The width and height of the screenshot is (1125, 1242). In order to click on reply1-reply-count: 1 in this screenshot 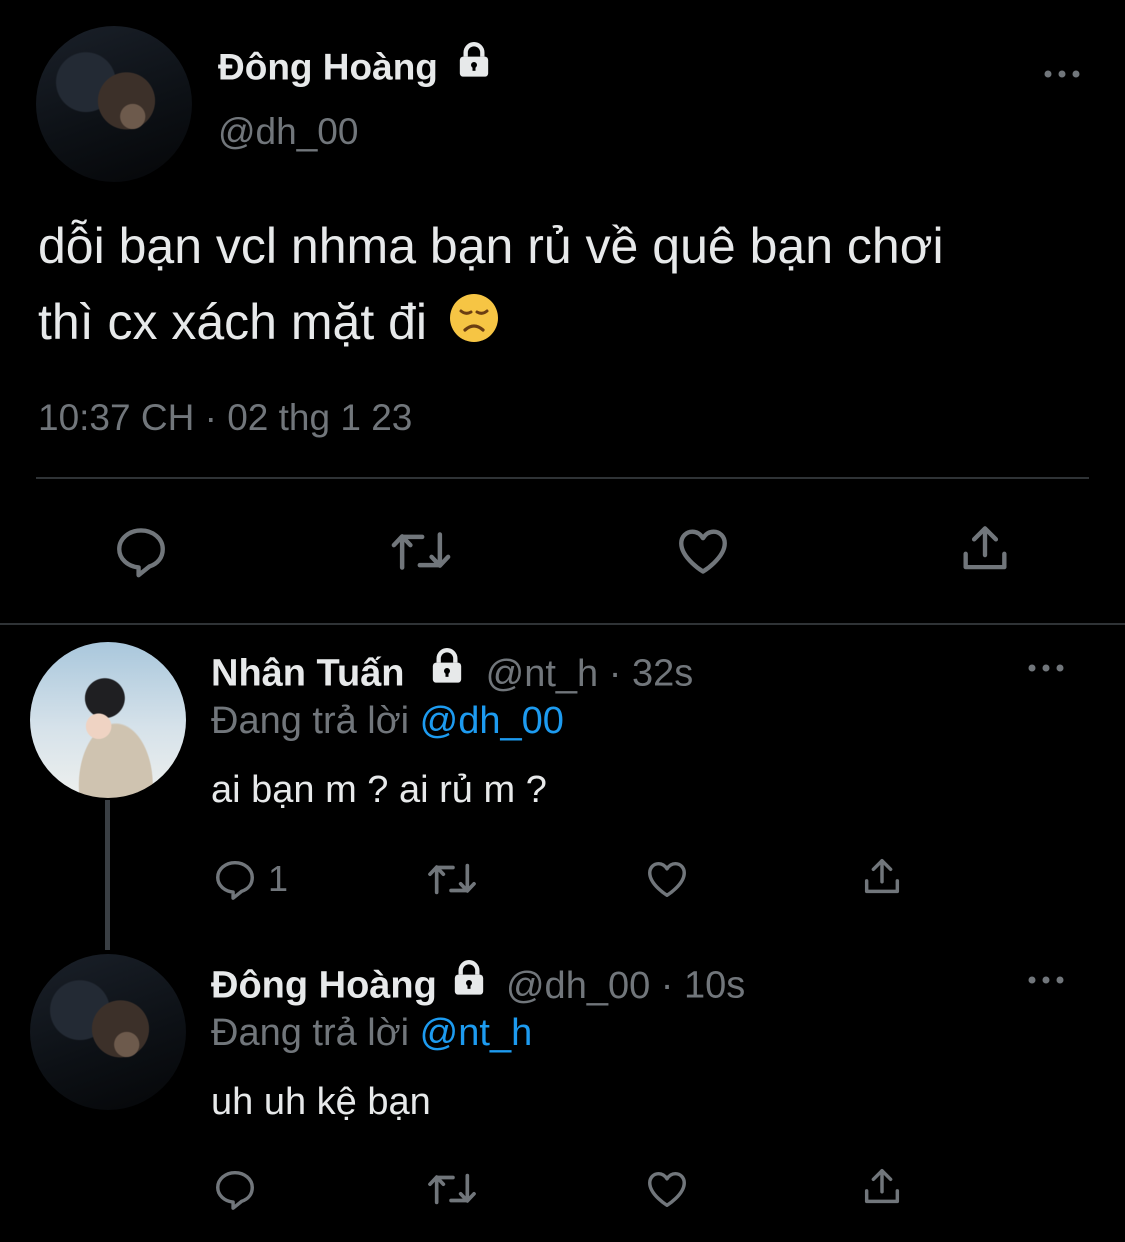, I will do `click(278, 878)`.